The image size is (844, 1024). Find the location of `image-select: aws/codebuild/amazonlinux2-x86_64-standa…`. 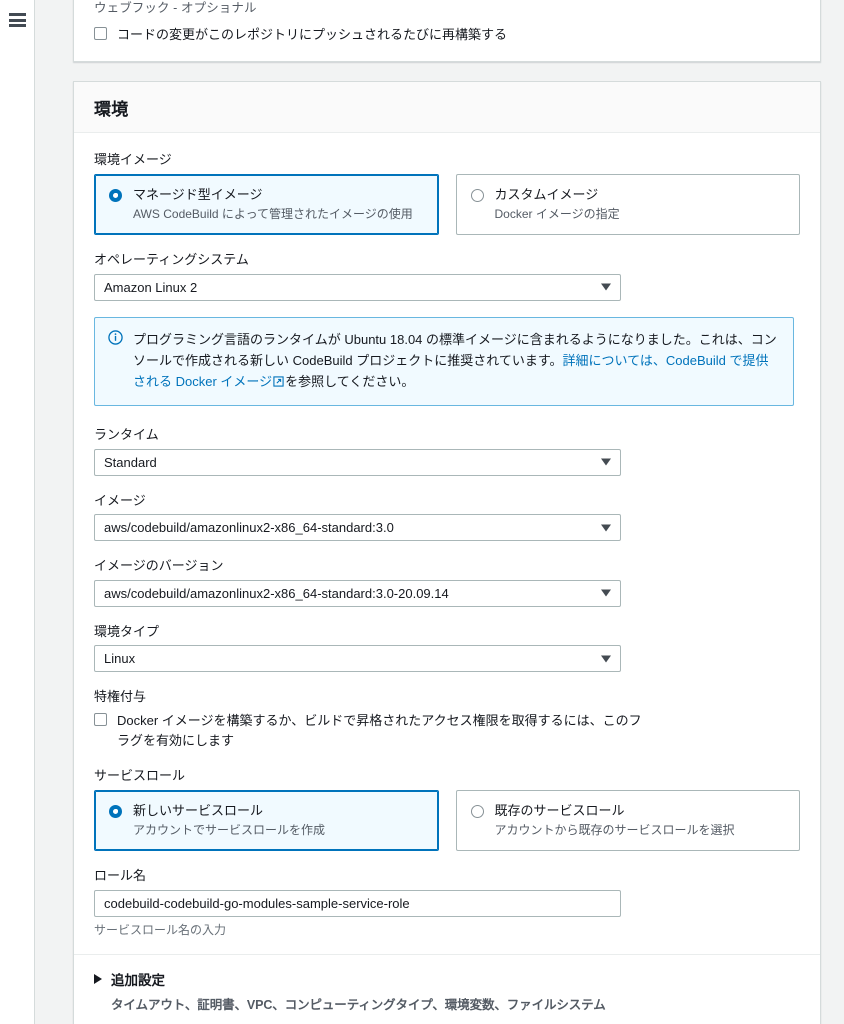

image-select: aws/codebuild/amazonlinux2-x86_64-standa… is located at coordinates (357, 528).